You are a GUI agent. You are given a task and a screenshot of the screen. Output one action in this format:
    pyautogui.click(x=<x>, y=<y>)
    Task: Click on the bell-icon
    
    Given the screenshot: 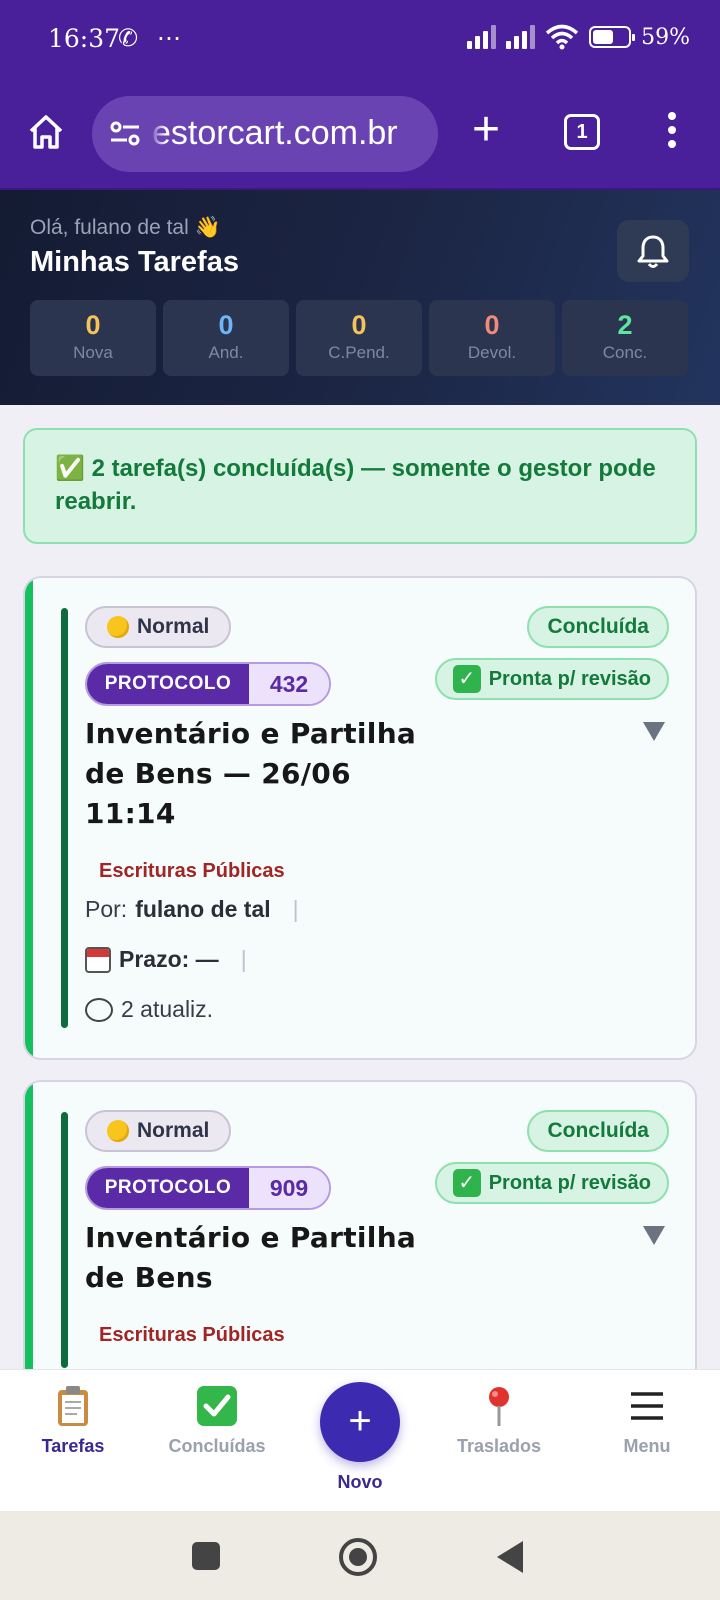 What is the action you would take?
    pyautogui.click(x=653, y=251)
    